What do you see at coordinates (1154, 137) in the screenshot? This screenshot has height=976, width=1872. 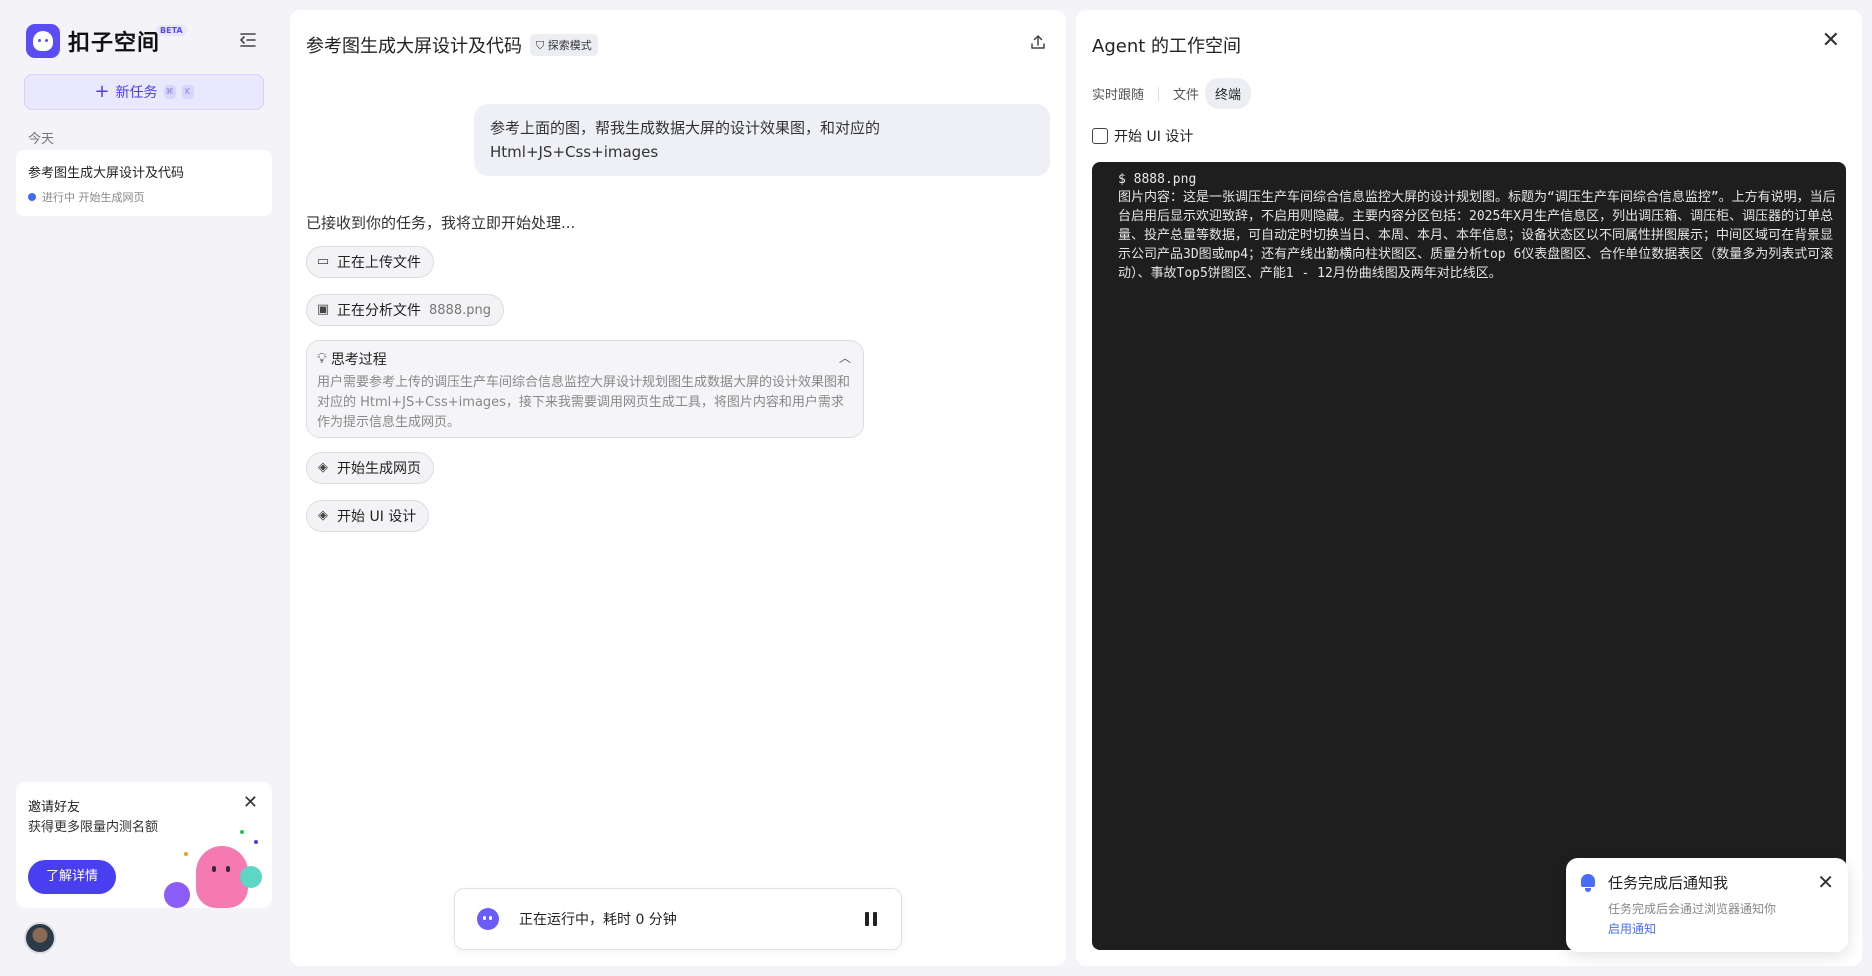 I see `workspace-step-label: 开始 UI 设计` at bounding box center [1154, 137].